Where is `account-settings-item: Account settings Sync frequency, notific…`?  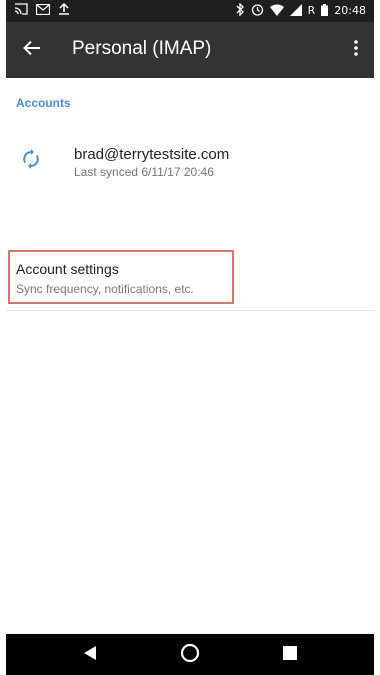 account-settings-item: Account settings Sync frequency, notific… is located at coordinates (190, 279).